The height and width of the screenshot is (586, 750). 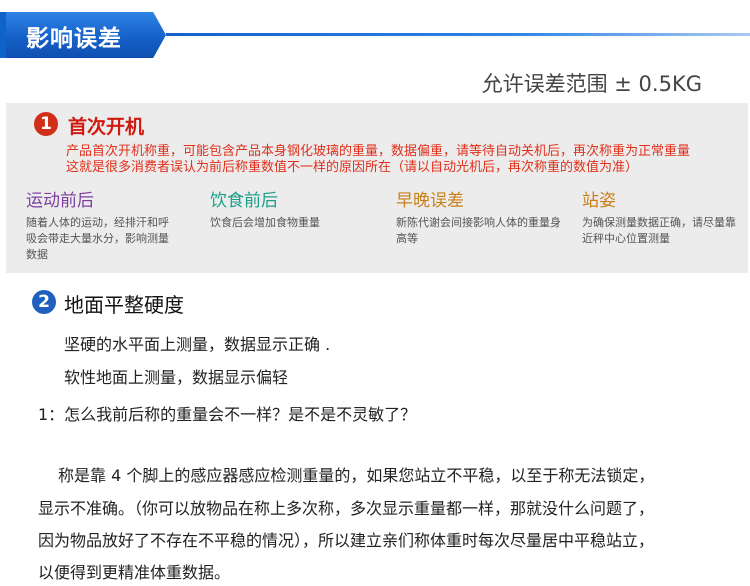 I want to click on header-banner: 影响误差, so click(x=375, y=36).